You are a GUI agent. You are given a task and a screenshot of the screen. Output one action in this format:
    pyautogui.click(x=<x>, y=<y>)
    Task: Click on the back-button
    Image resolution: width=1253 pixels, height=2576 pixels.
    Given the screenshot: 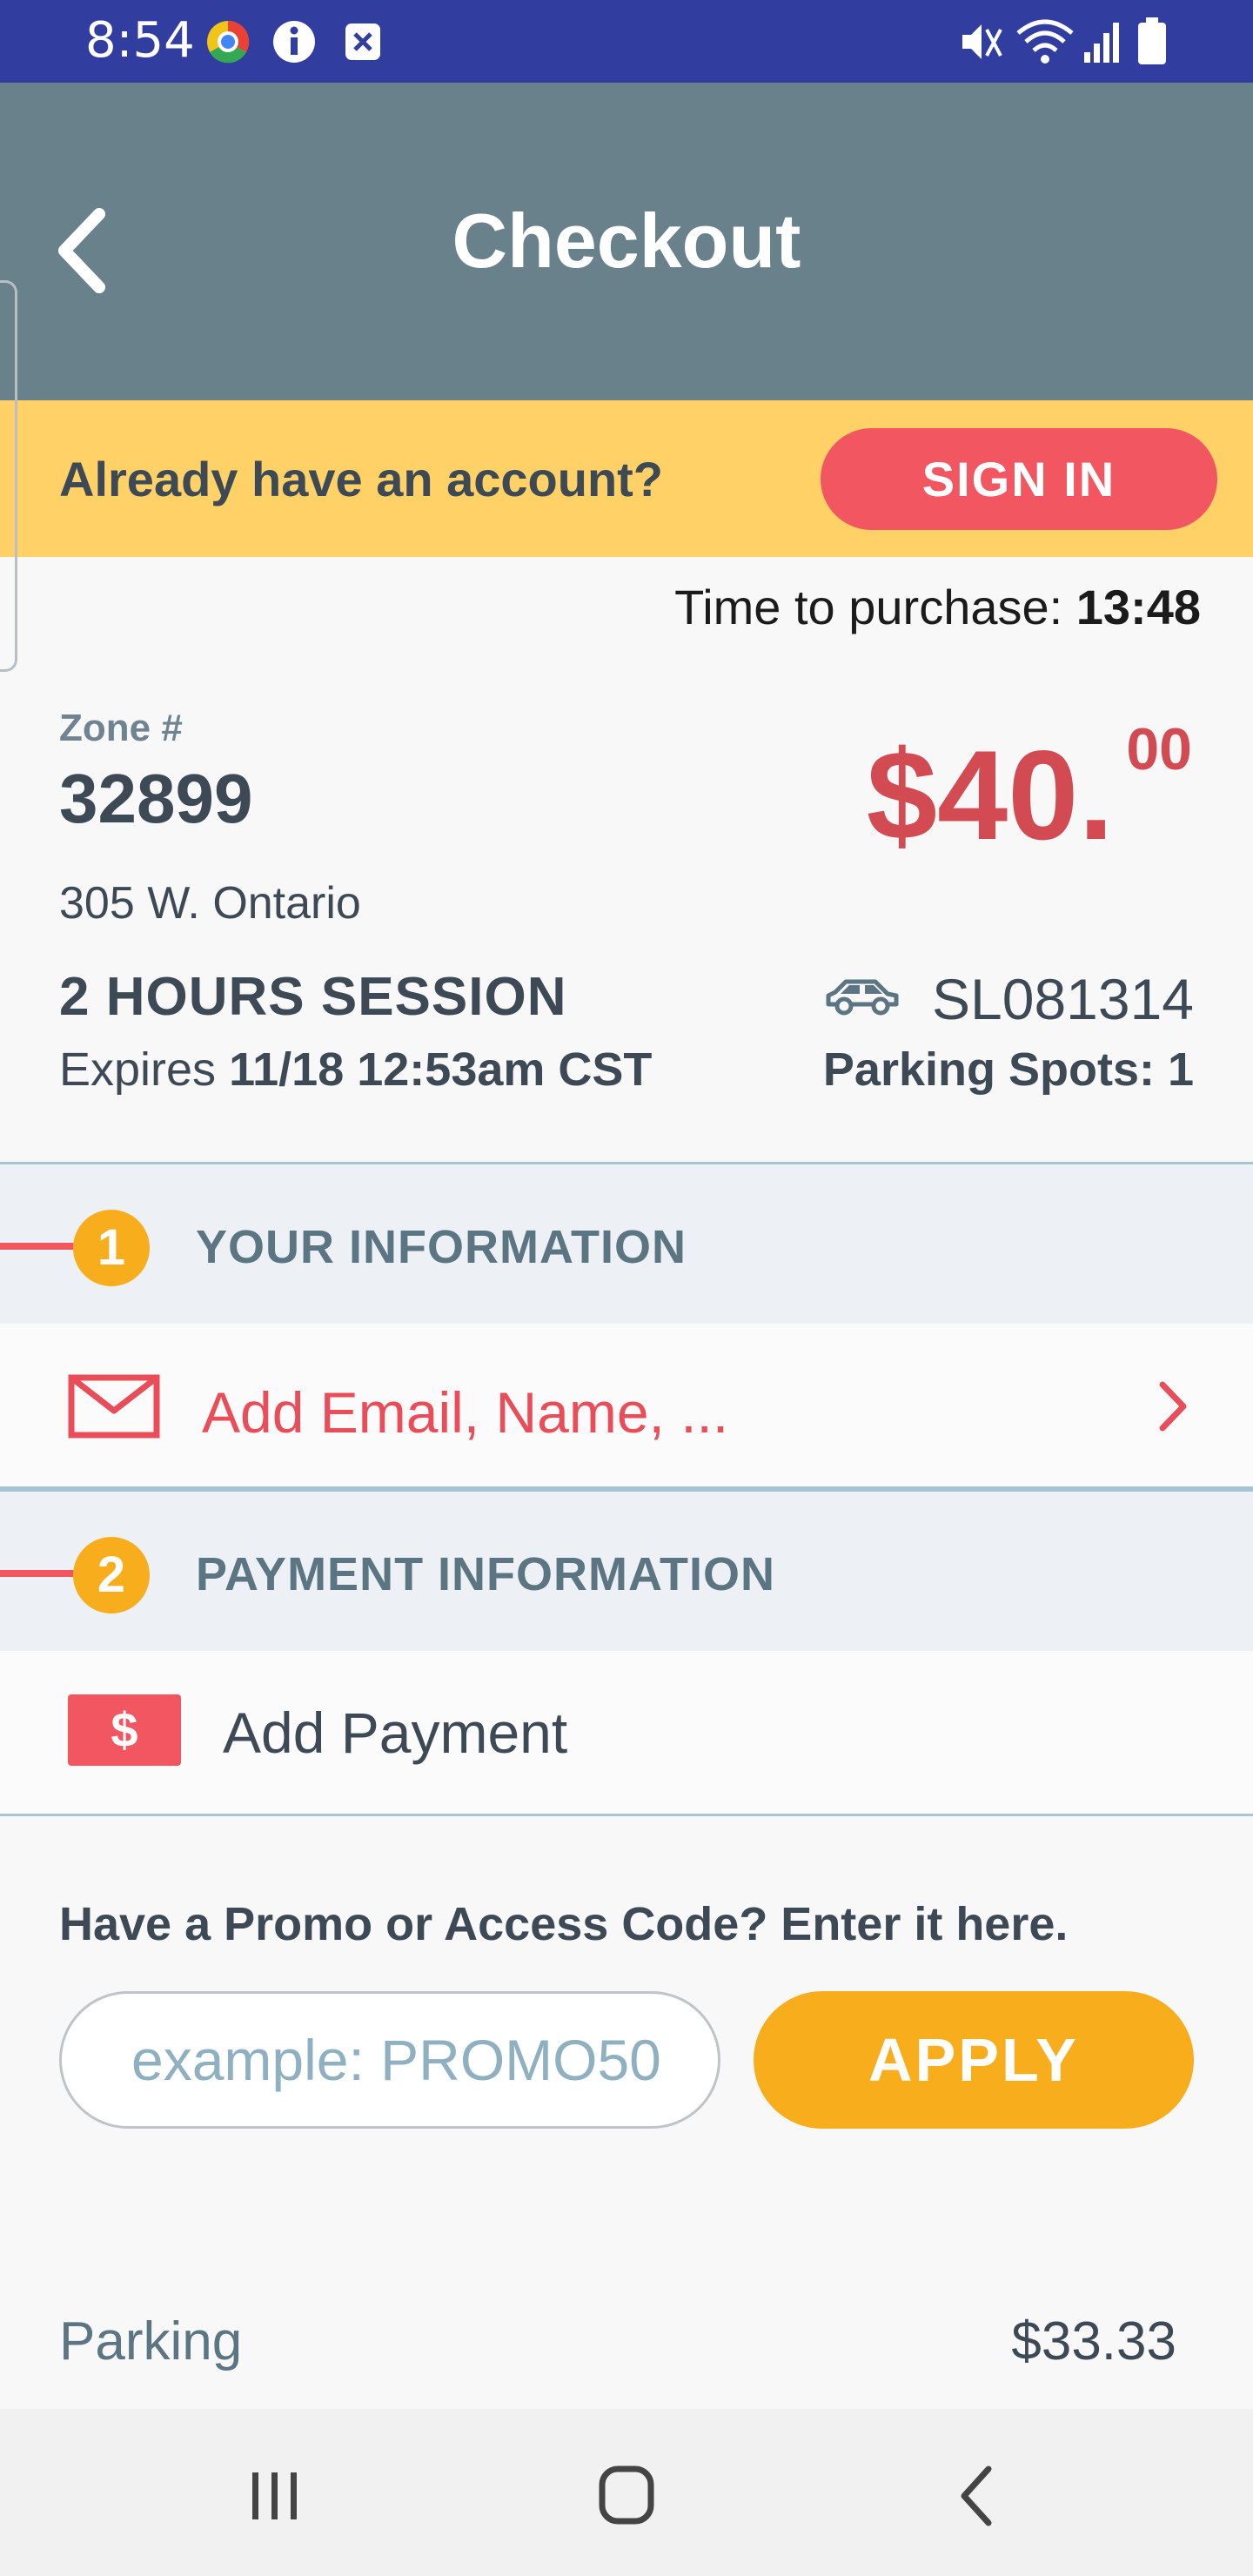 What is the action you would take?
    pyautogui.click(x=88, y=251)
    